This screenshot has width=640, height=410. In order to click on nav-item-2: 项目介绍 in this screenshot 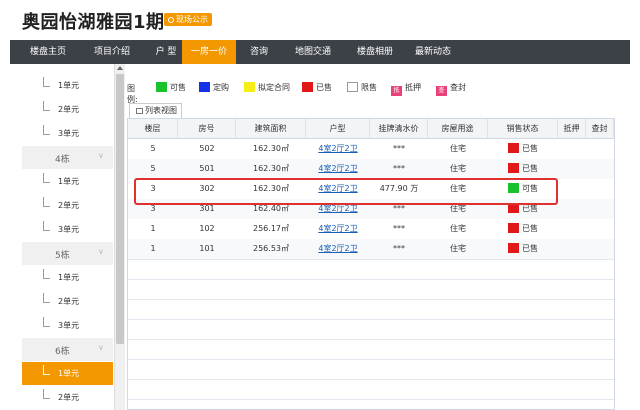, I will do `click(112, 52)`.